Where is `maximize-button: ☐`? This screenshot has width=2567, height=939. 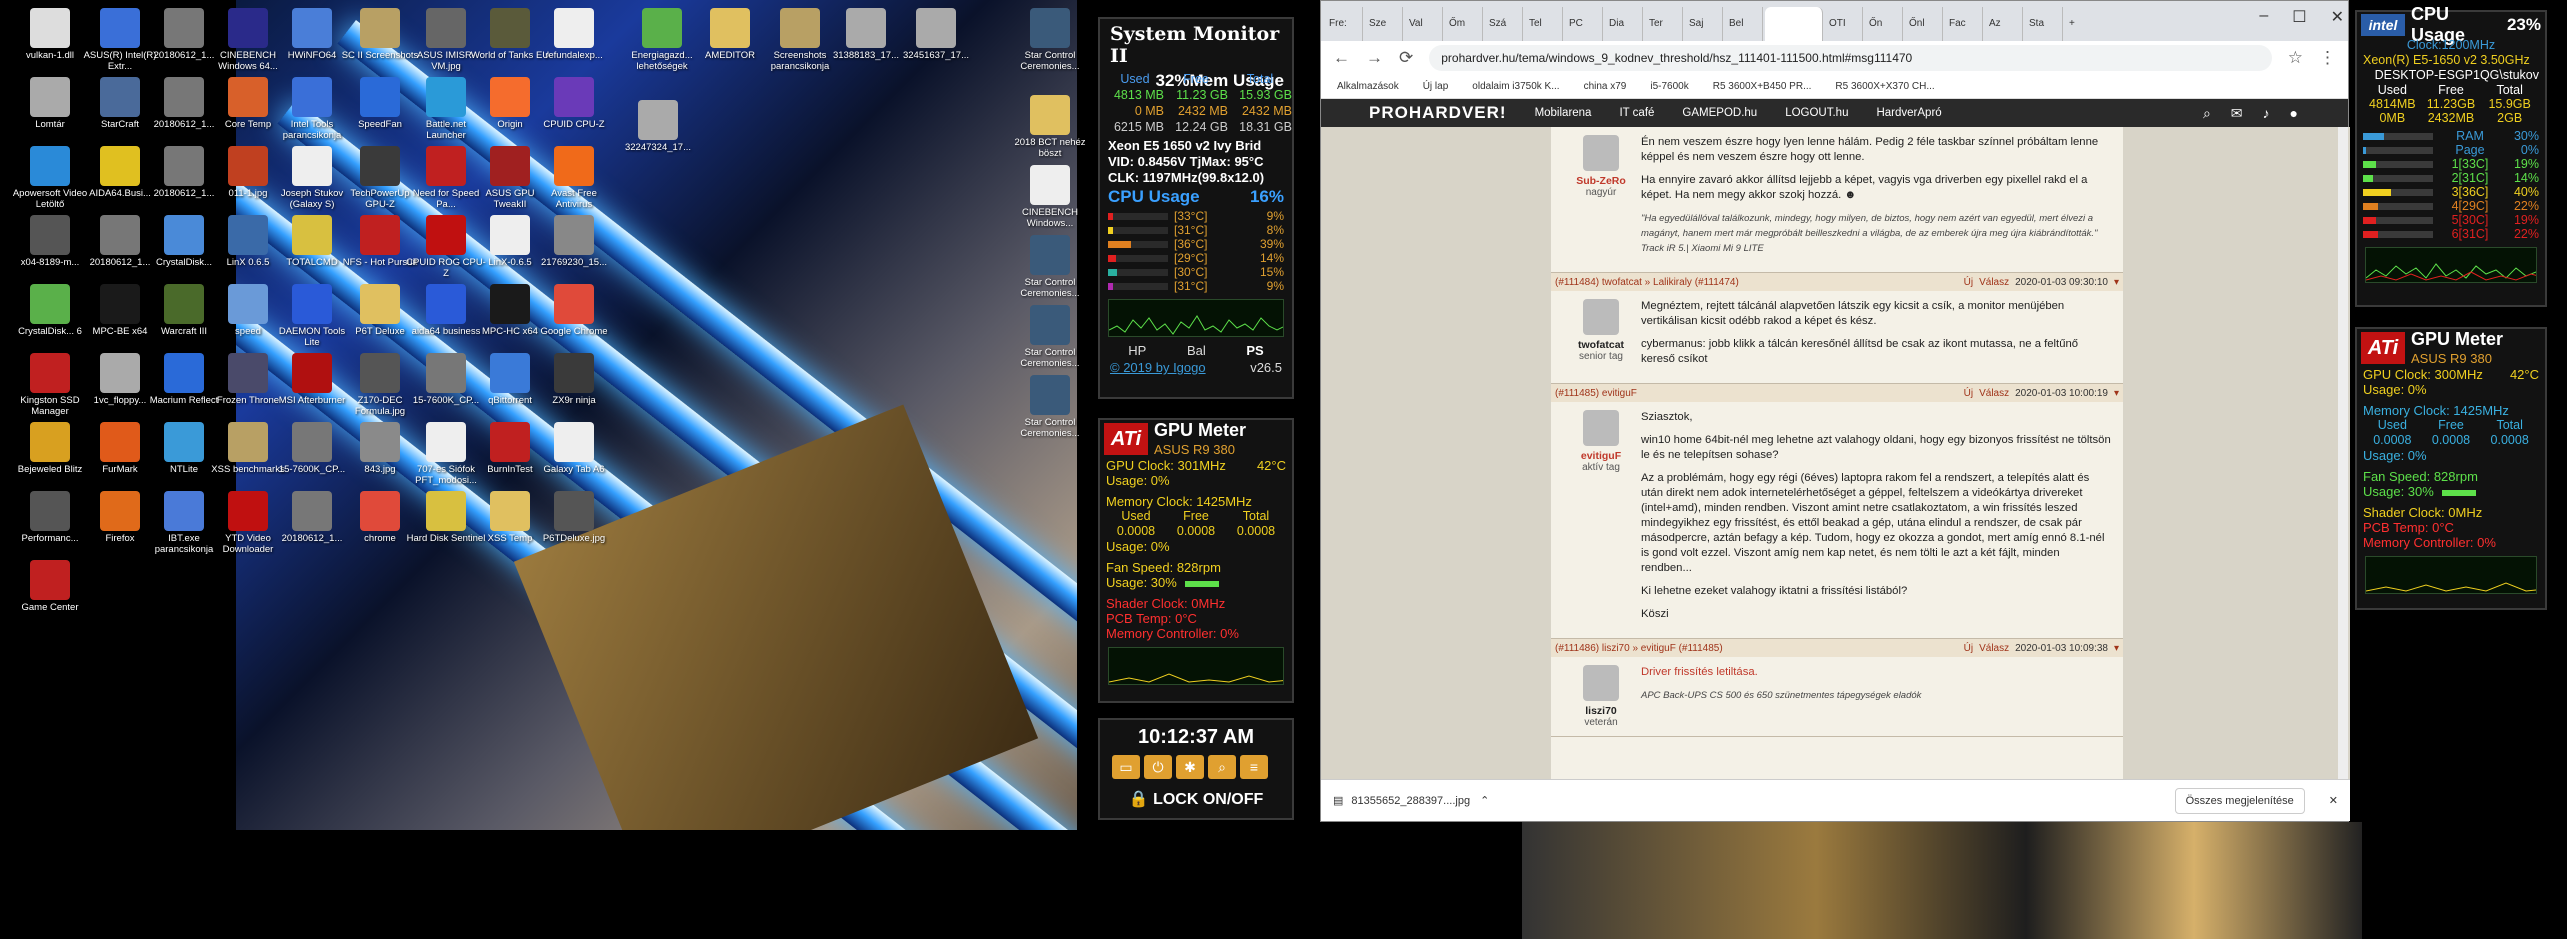
maximize-button: ☐ is located at coordinates (2299, 17).